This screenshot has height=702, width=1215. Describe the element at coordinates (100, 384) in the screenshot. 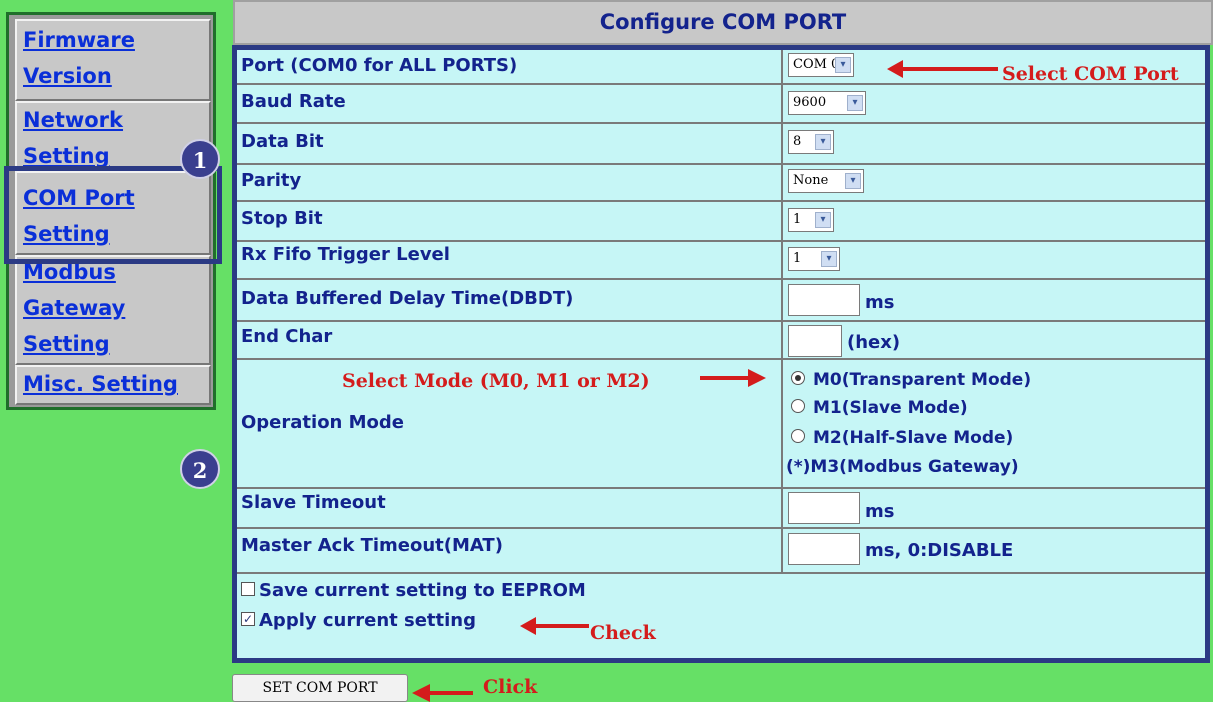

I see `sidebar-link-misc-setting: Misc. Setting` at that location.